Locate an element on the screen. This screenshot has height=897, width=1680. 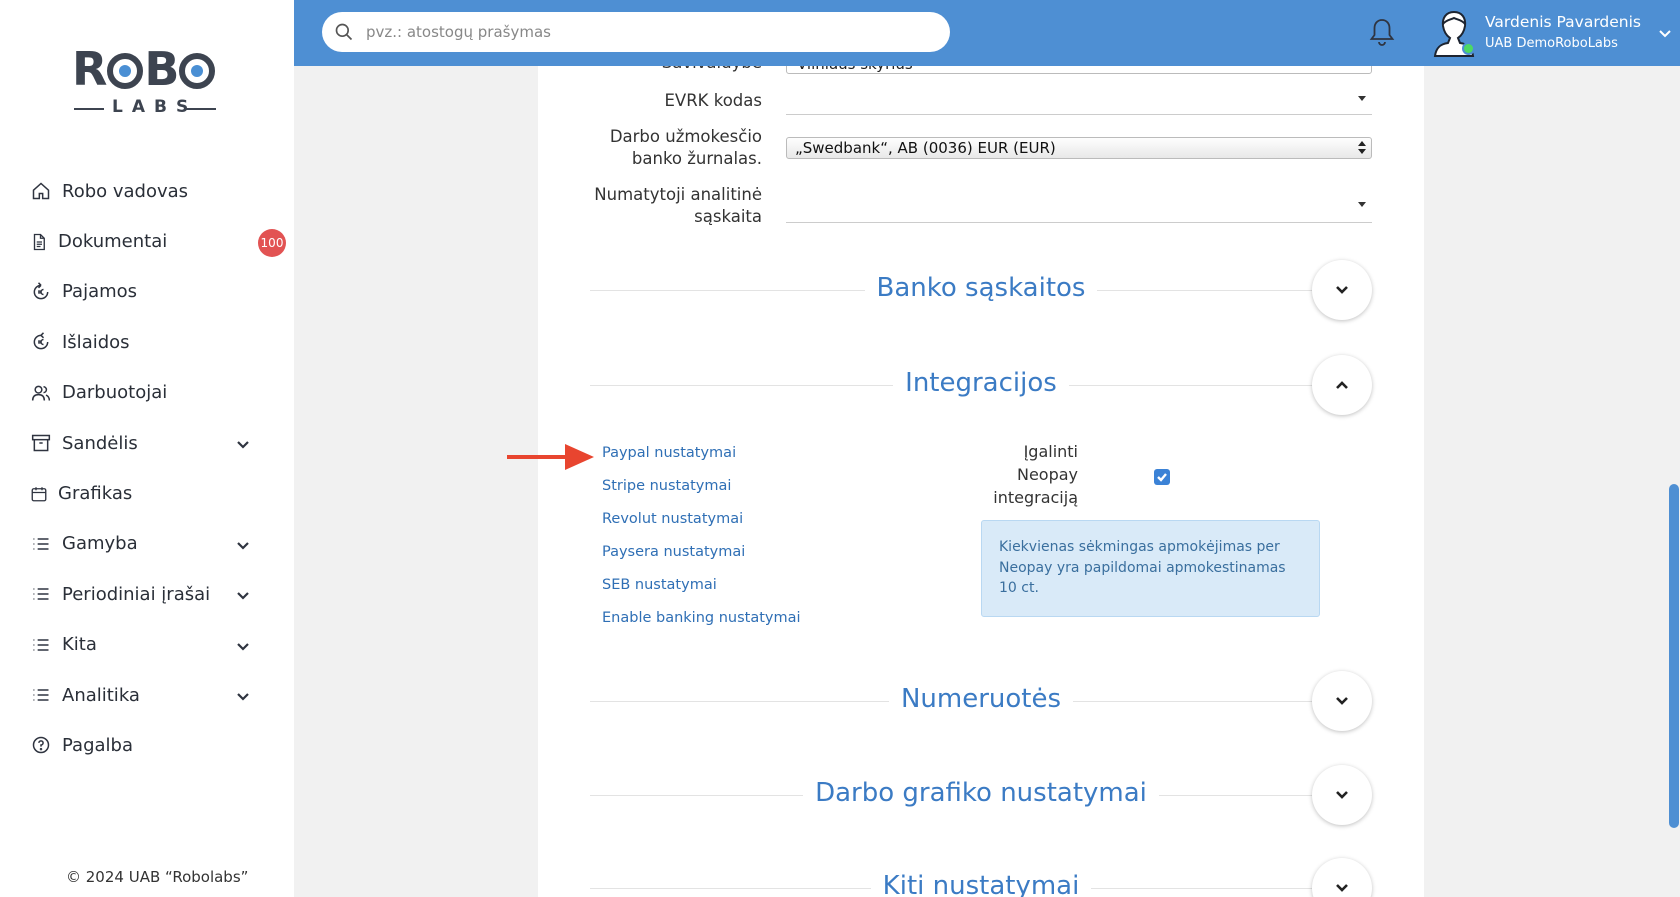
sidebar-item-label: Robo vadovas is located at coordinates (125, 191).